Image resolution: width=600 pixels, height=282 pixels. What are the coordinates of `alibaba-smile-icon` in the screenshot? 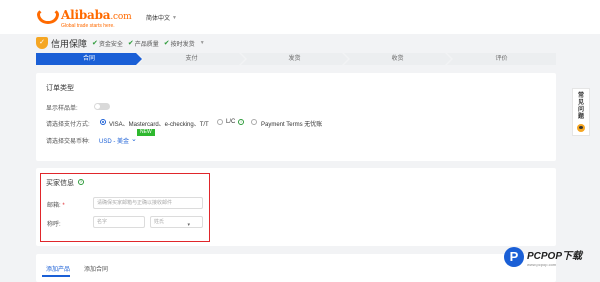 It's located at (48, 16).